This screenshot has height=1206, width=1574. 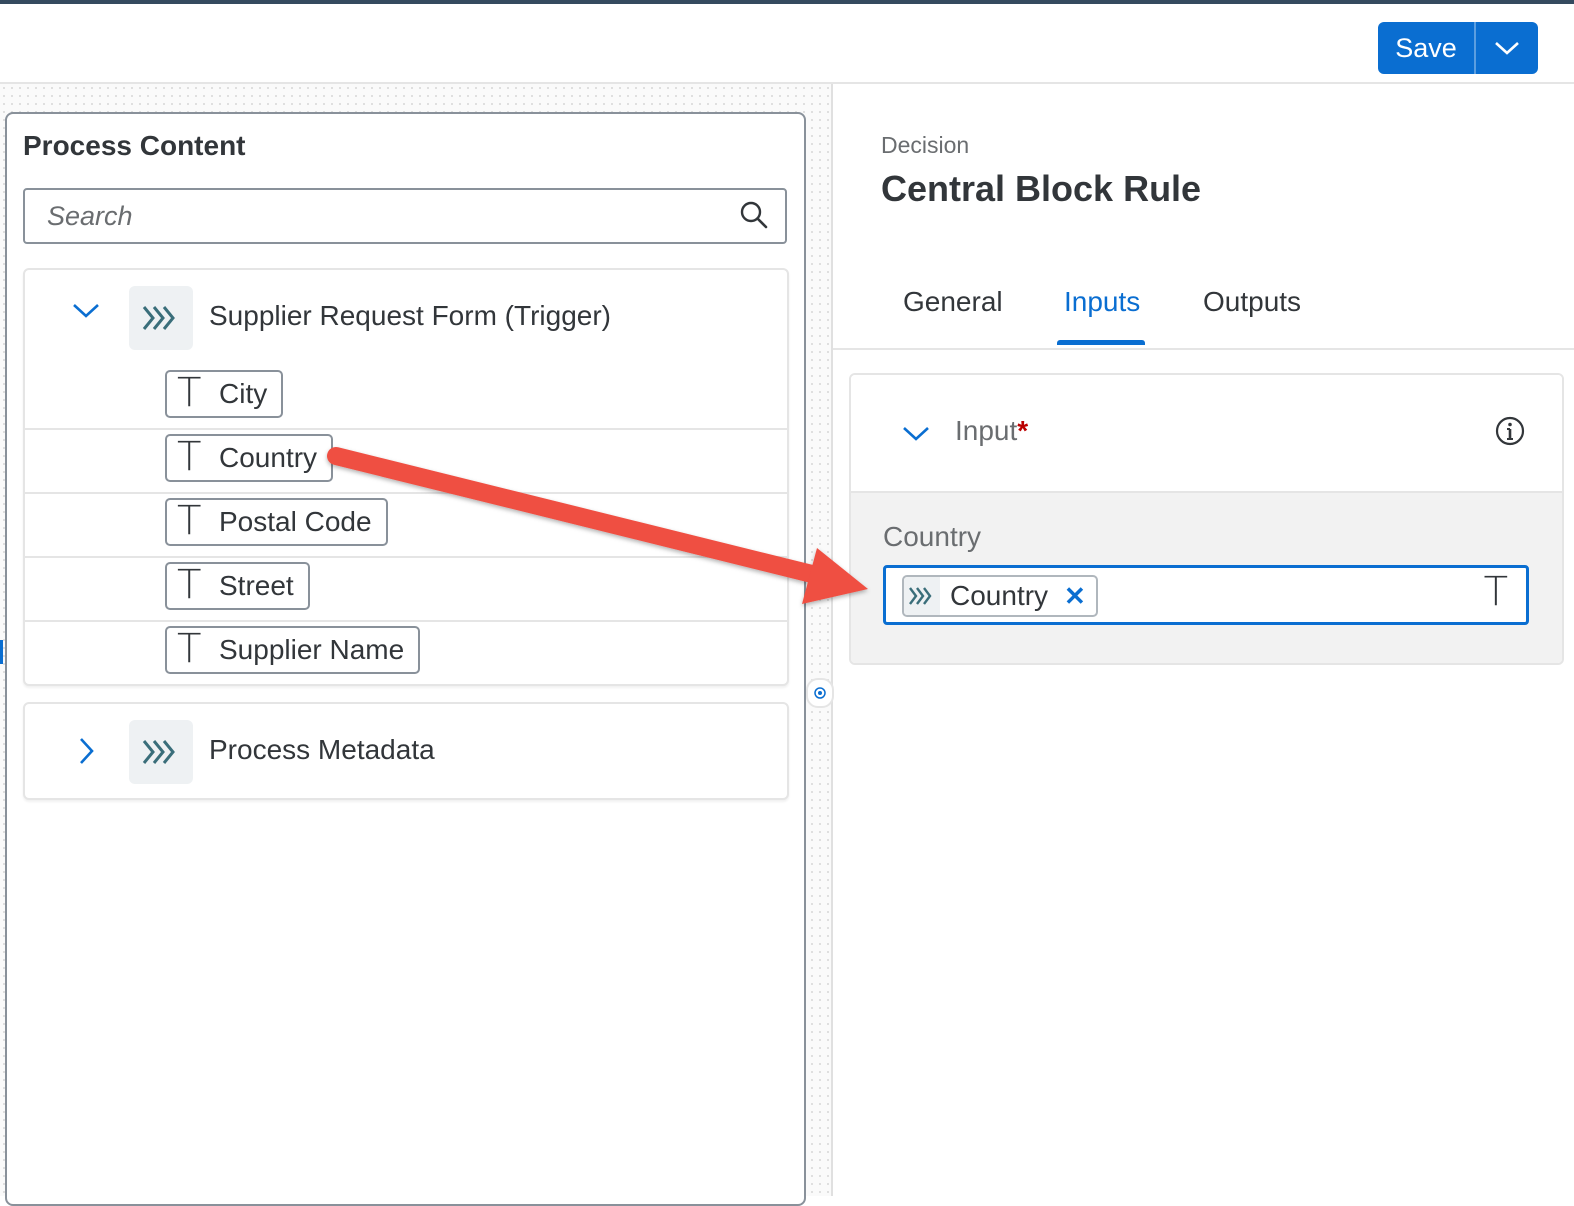 I want to click on required-marker: *, so click(x=1023, y=430).